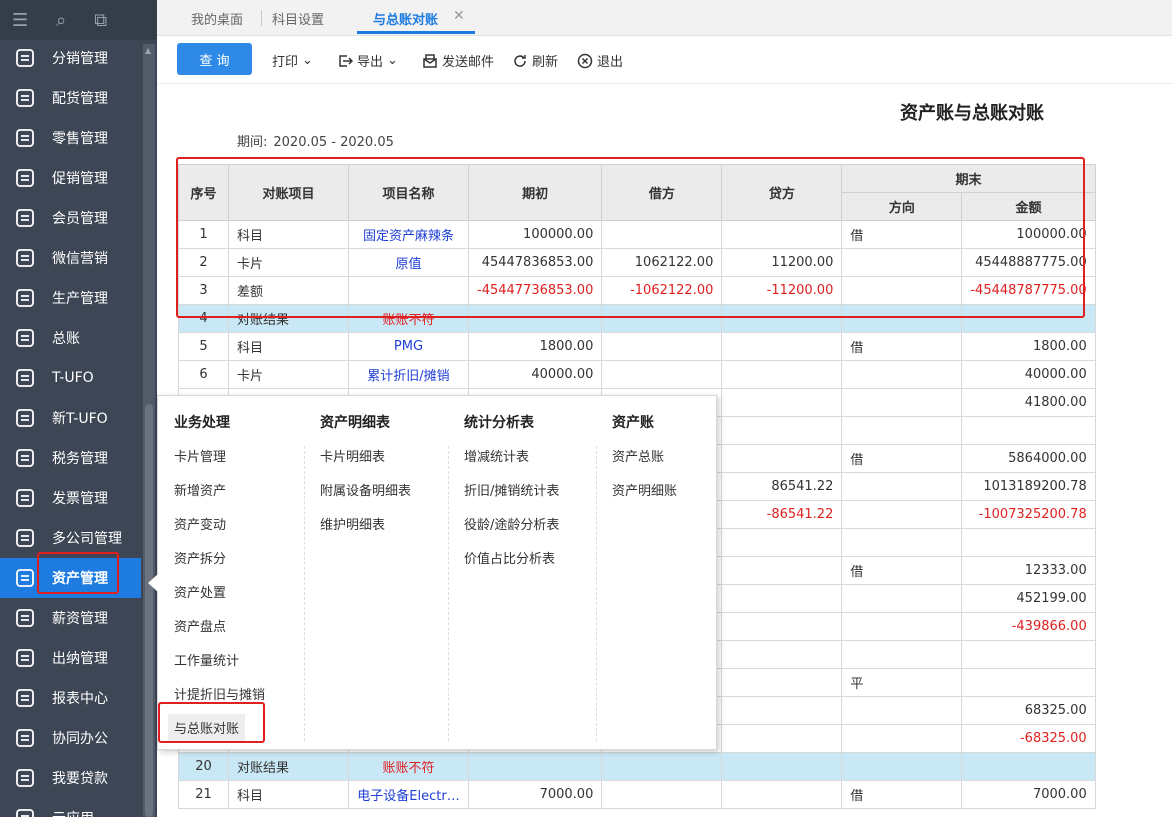 The width and height of the screenshot is (1172, 838). I want to click on sidebar-item-12: 多公司管理, so click(70, 538).